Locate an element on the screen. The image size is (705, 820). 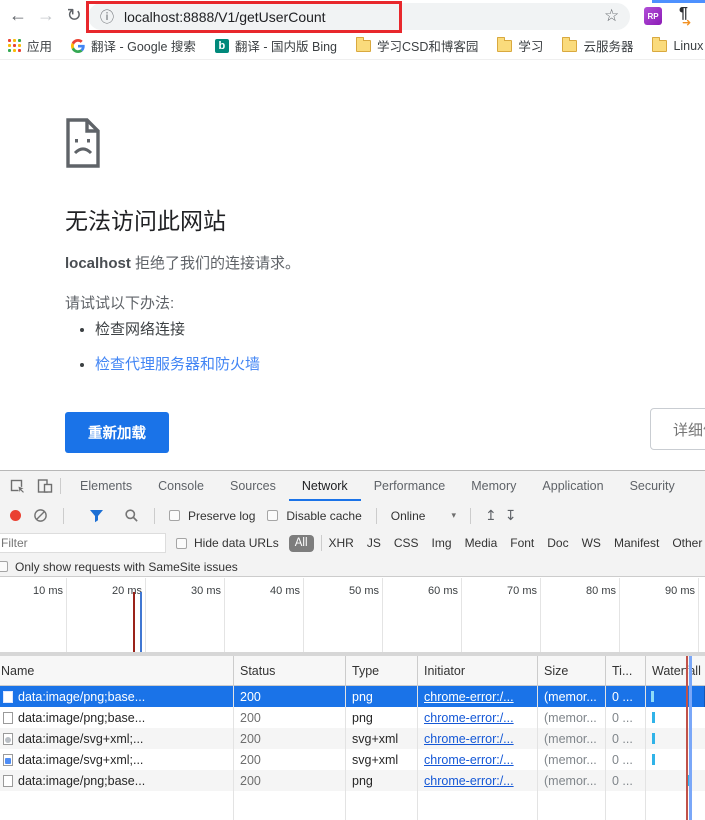
translate-extension-icon: ¶ ➜ is located at coordinates (689, 17).